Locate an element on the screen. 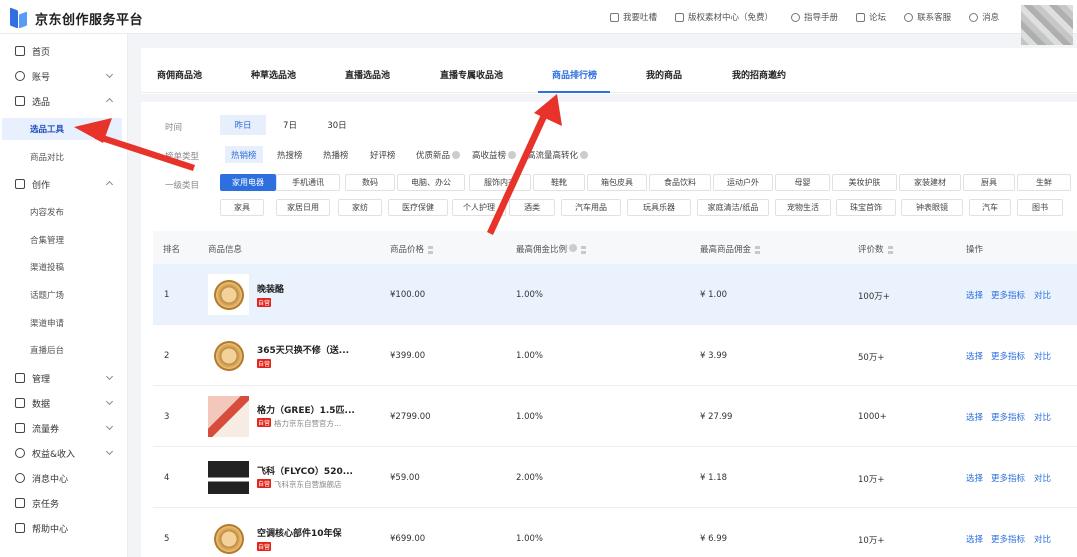  logo: 京东创作服务平台 is located at coordinates (76, 18).